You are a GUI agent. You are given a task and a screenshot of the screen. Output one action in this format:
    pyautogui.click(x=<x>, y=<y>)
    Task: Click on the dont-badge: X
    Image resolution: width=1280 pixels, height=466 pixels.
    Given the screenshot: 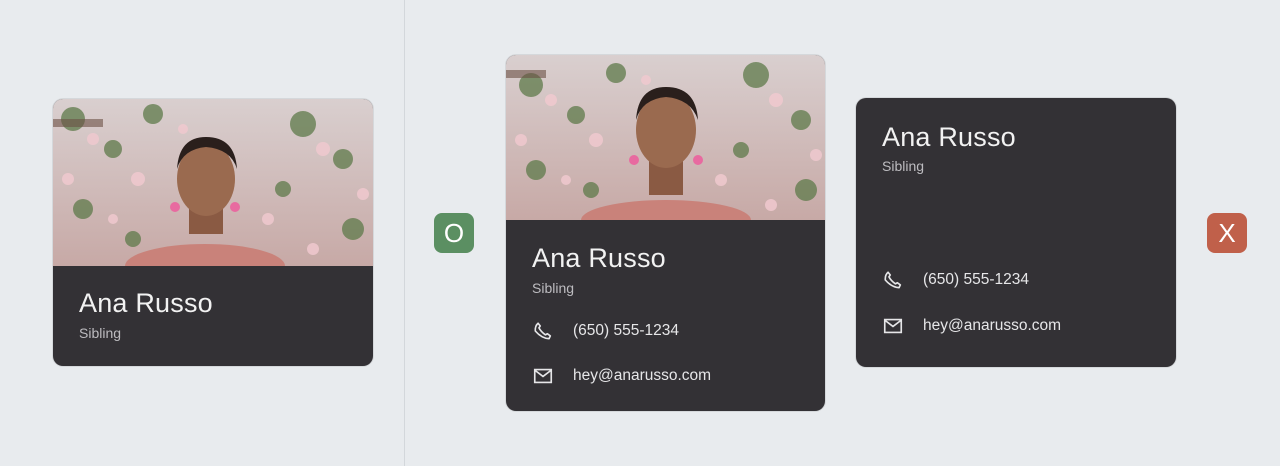 What is the action you would take?
    pyautogui.click(x=1227, y=233)
    